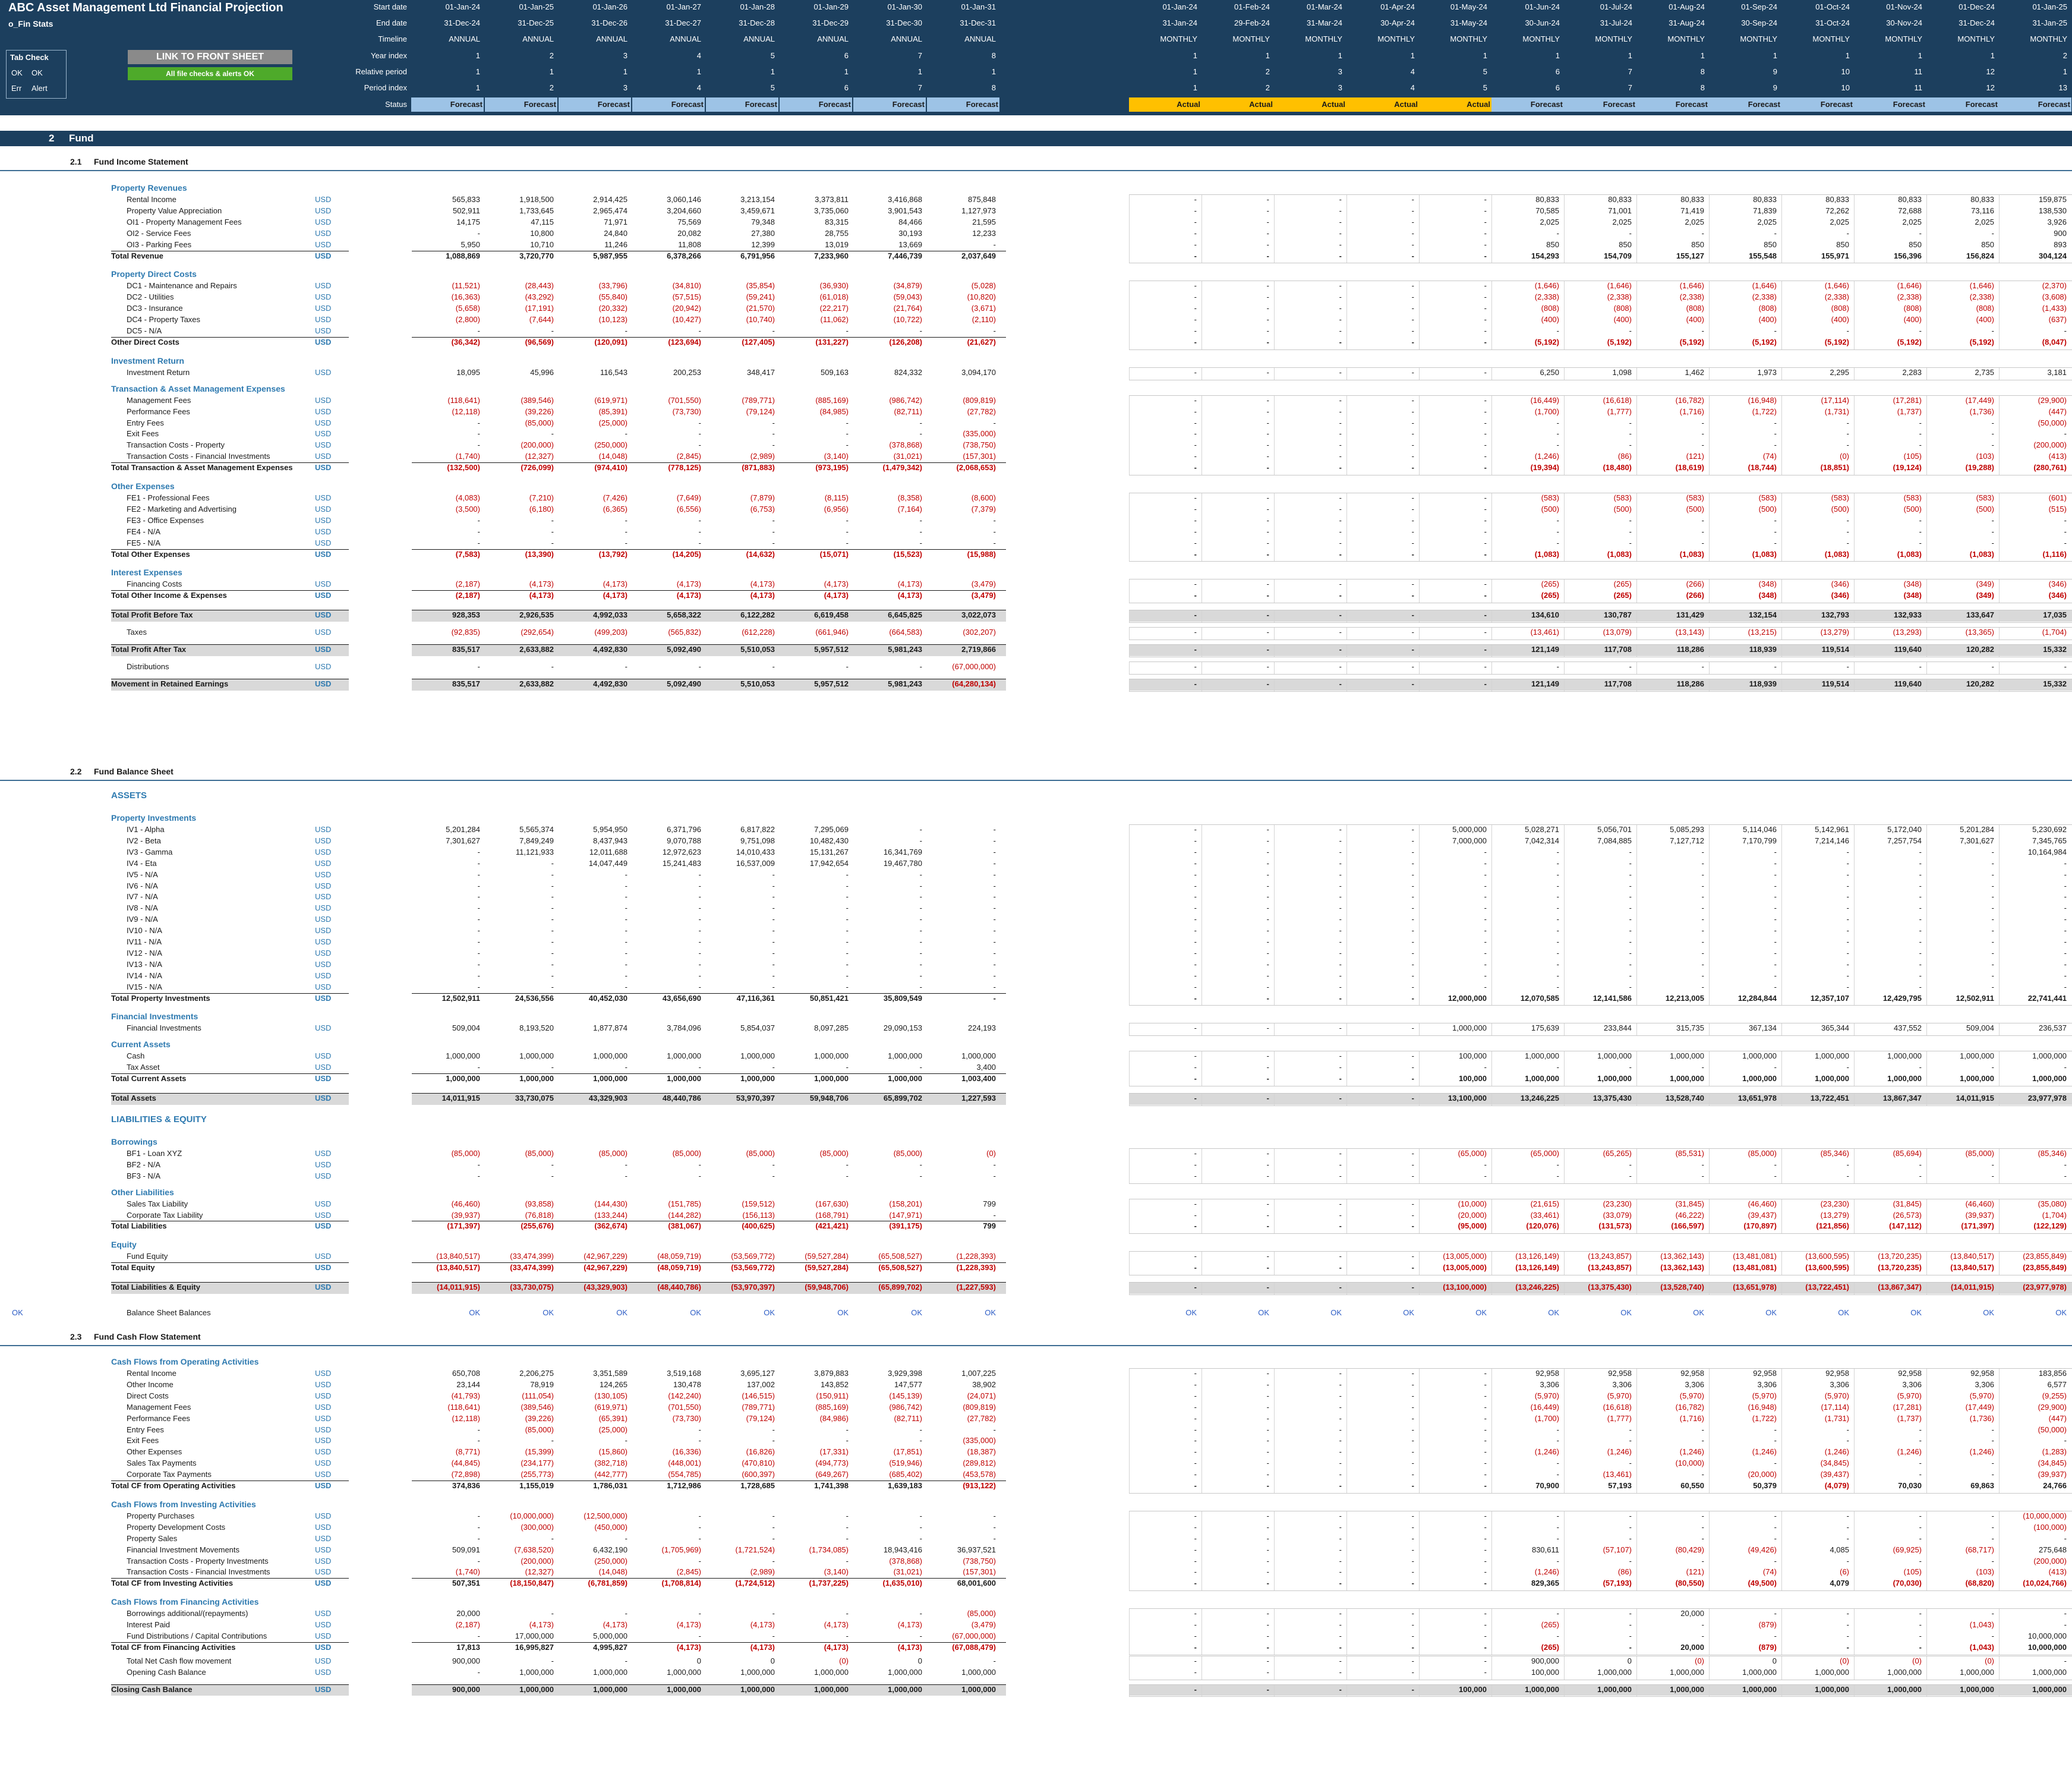 This screenshot has height=1786, width=2072. I want to click on annual-value-cell: 5,981,243, so click(905, 650).